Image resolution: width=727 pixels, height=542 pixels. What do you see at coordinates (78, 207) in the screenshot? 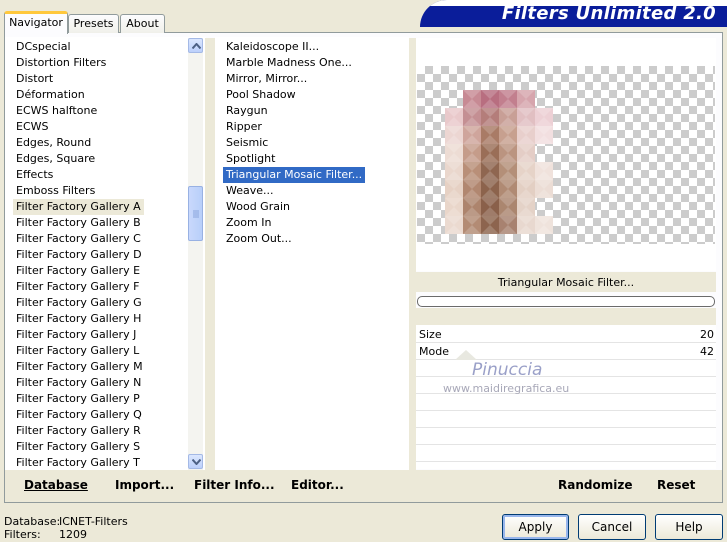
I see `category-item: Filter Factory Gallery A` at bounding box center [78, 207].